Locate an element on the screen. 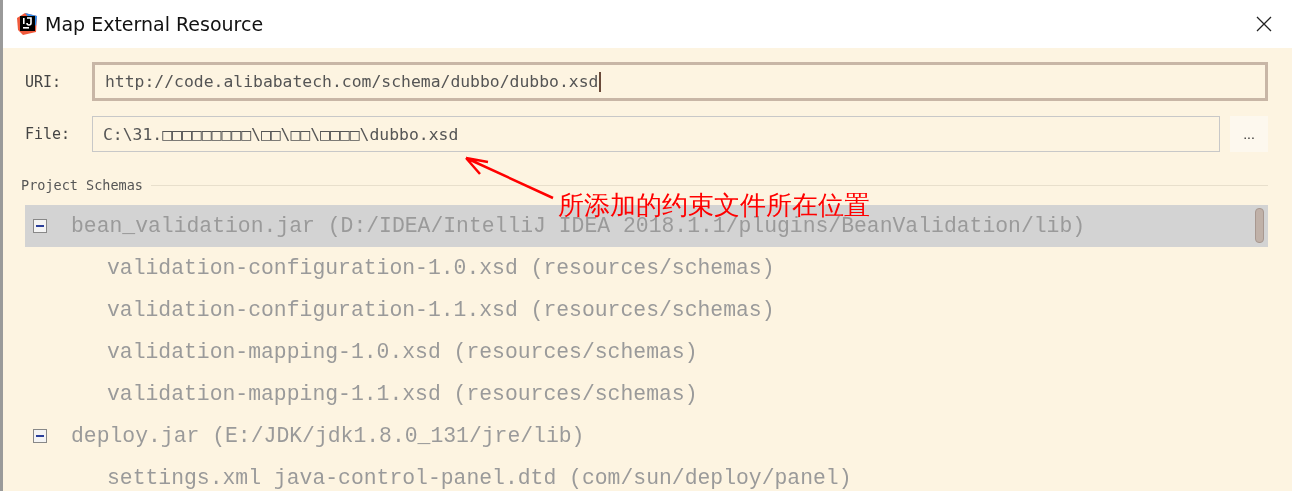 Image resolution: width=1292 pixels, height=491 pixels. tree-item: validation-mapping-1.0.xsd (resources/schemas) is located at coordinates (646, 352).